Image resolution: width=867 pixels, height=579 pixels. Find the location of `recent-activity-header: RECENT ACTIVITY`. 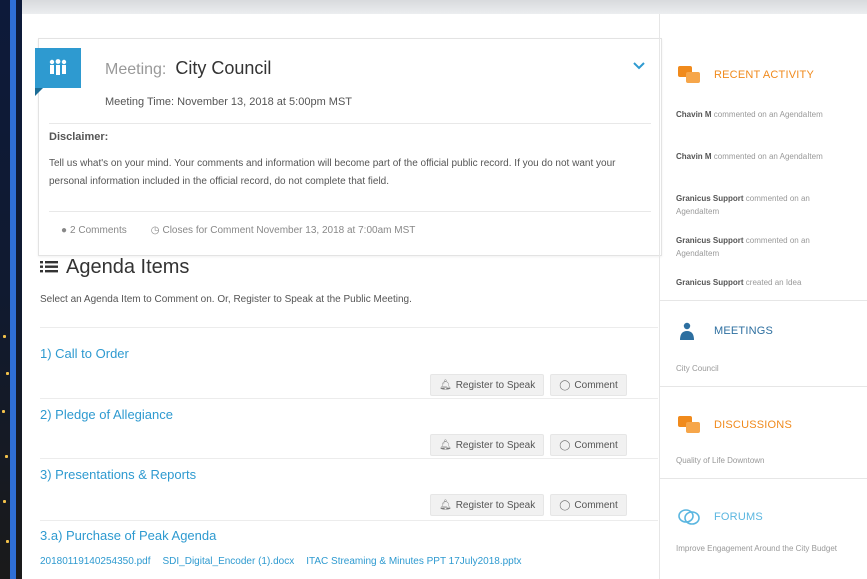

recent-activity-header: RECENT ACTIVITY is located at coordinates (746, 75).